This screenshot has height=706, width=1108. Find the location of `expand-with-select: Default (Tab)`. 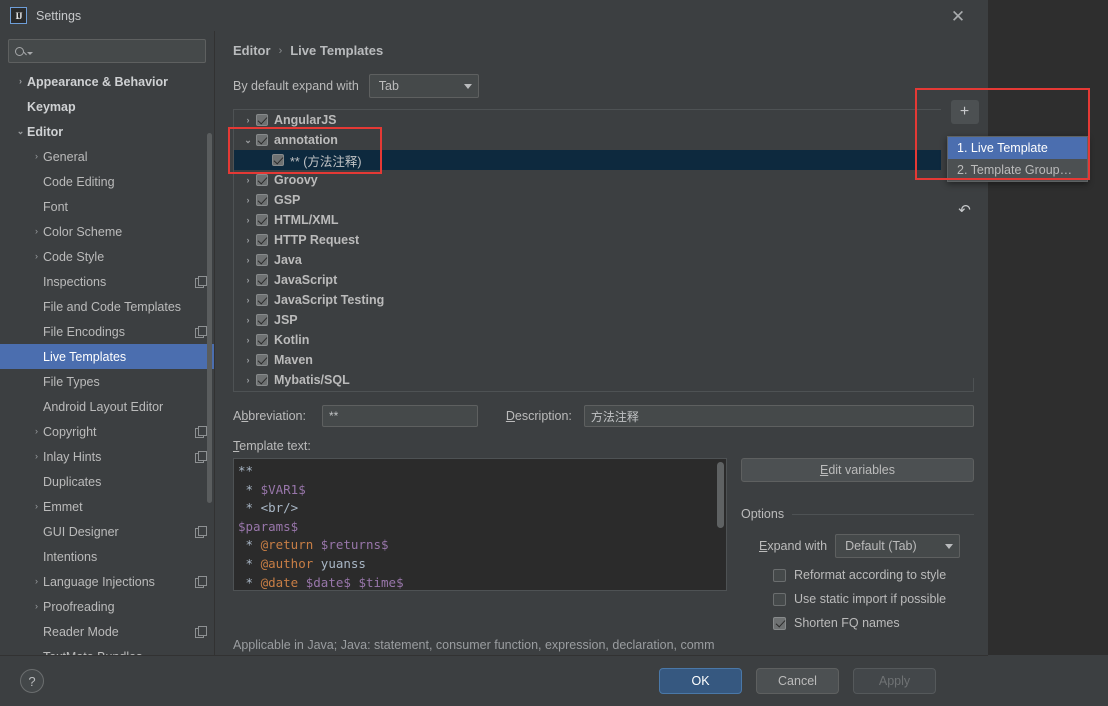

expand-with-select: Default (Tab) is located at coordinates (898, 546).